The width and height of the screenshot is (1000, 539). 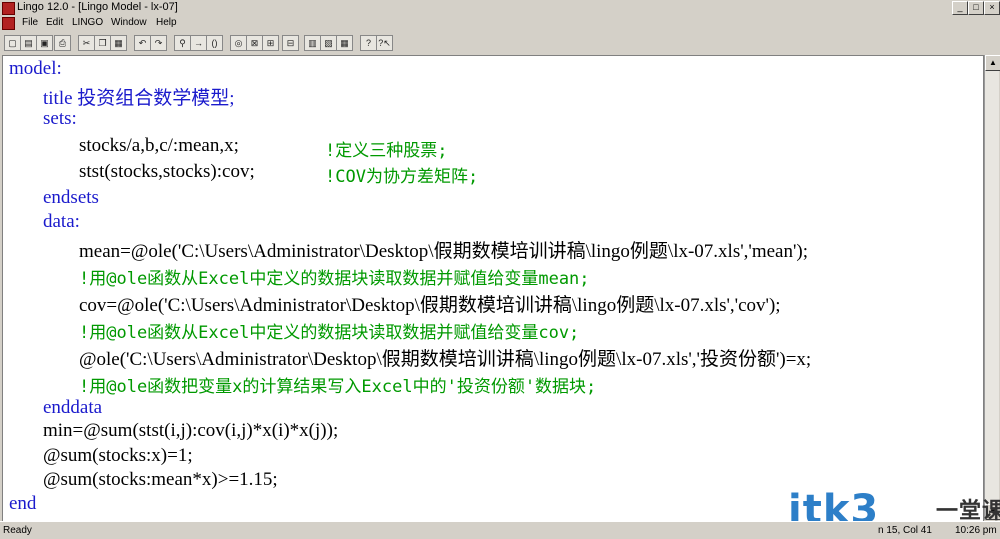 What do you see at coordinates (329, 333) in the screenshot?
I see `code-comment: !用@ole函数从Excel中定义的数据块读取数据并赋值给变量cov;` at bounding box center [329, 333].